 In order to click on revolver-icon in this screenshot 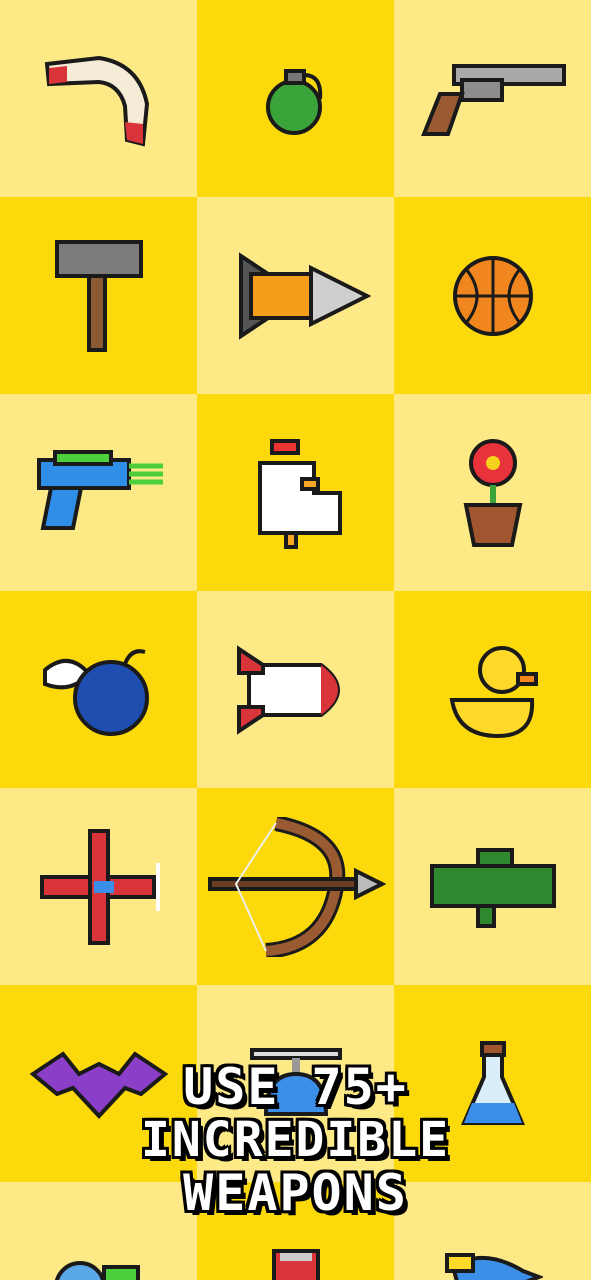, I will do `click(493, 99)`.